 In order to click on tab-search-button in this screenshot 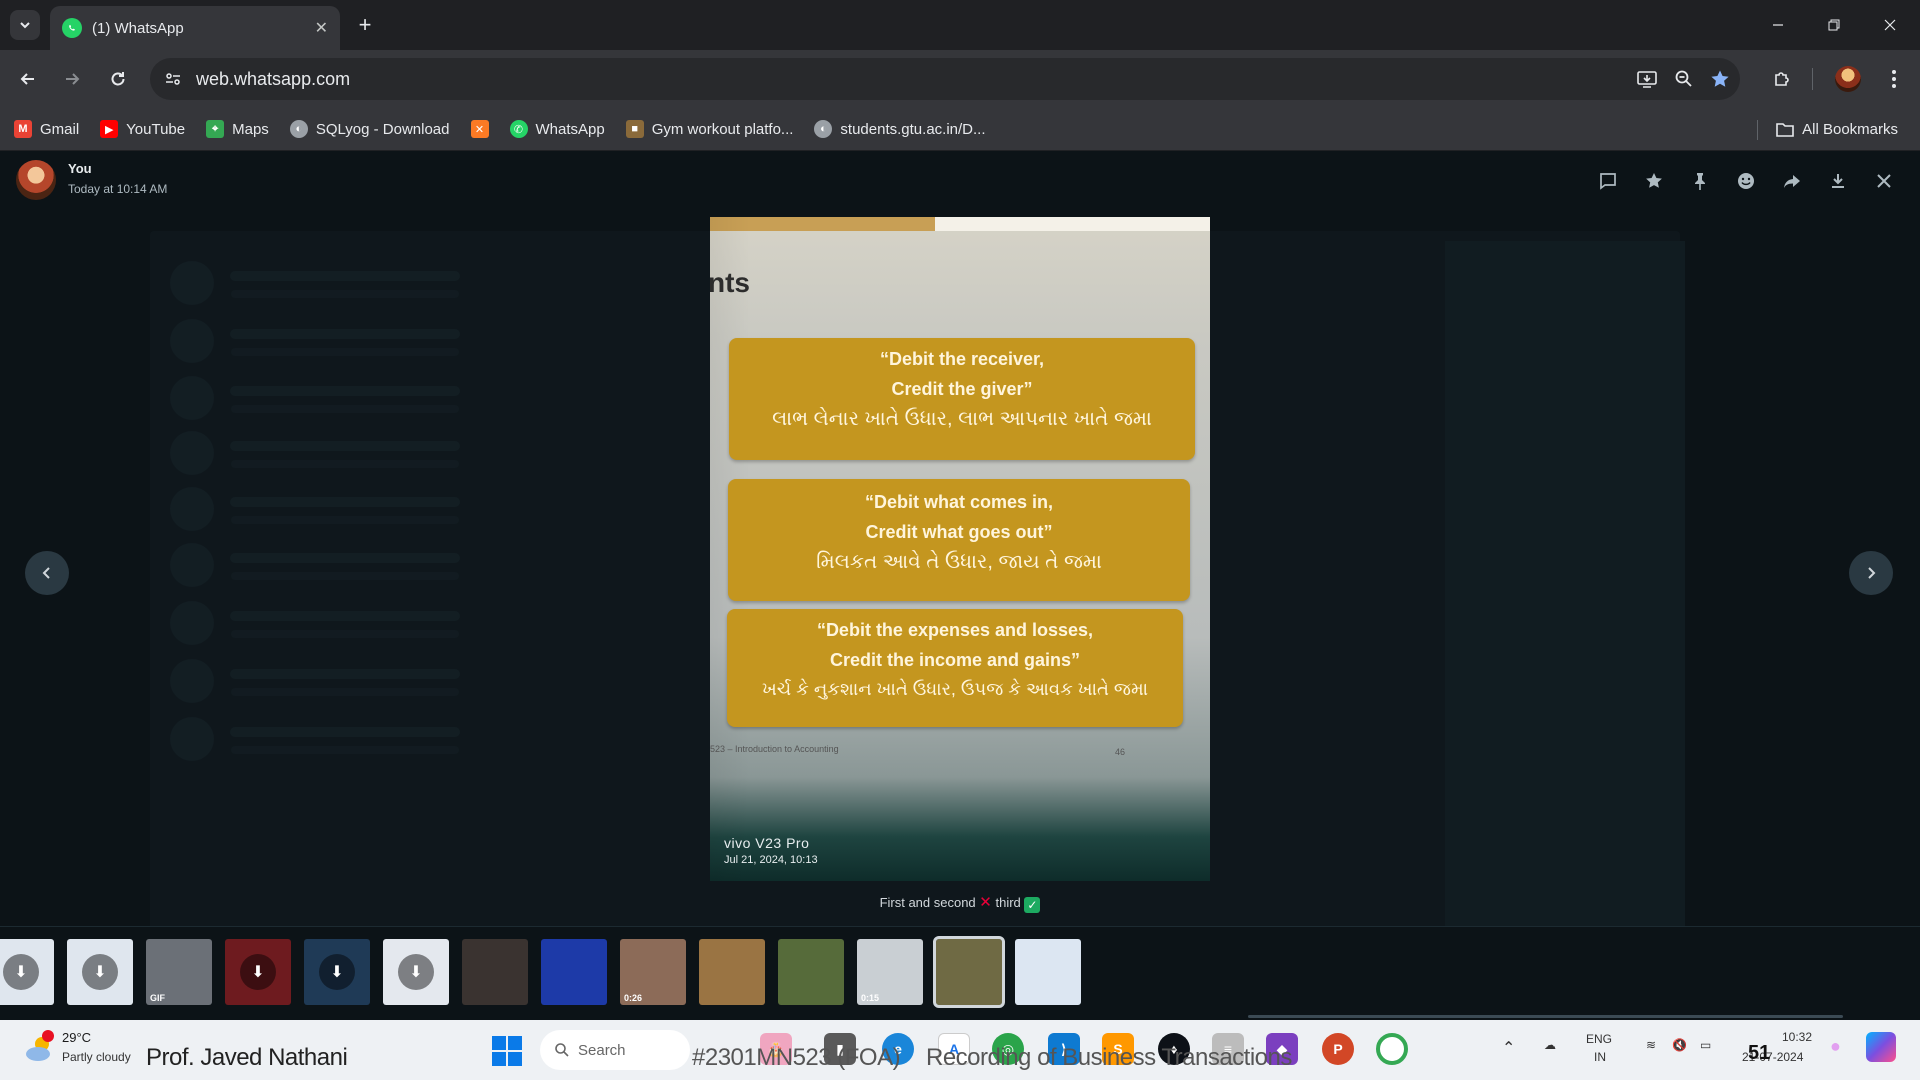, I will do `click(25, 25)`.